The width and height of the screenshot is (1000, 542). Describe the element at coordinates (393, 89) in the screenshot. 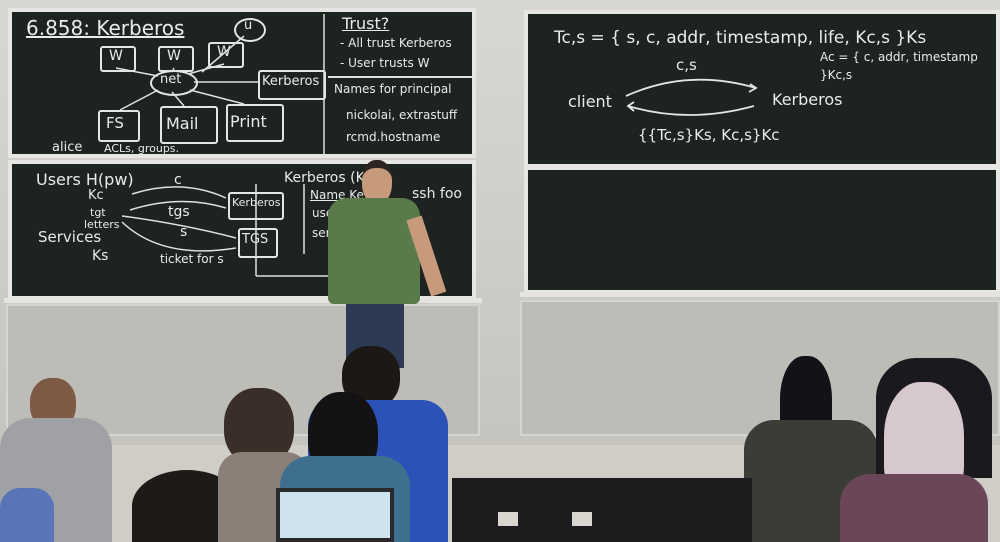

I see `names-heading: Names for principal` at that location.